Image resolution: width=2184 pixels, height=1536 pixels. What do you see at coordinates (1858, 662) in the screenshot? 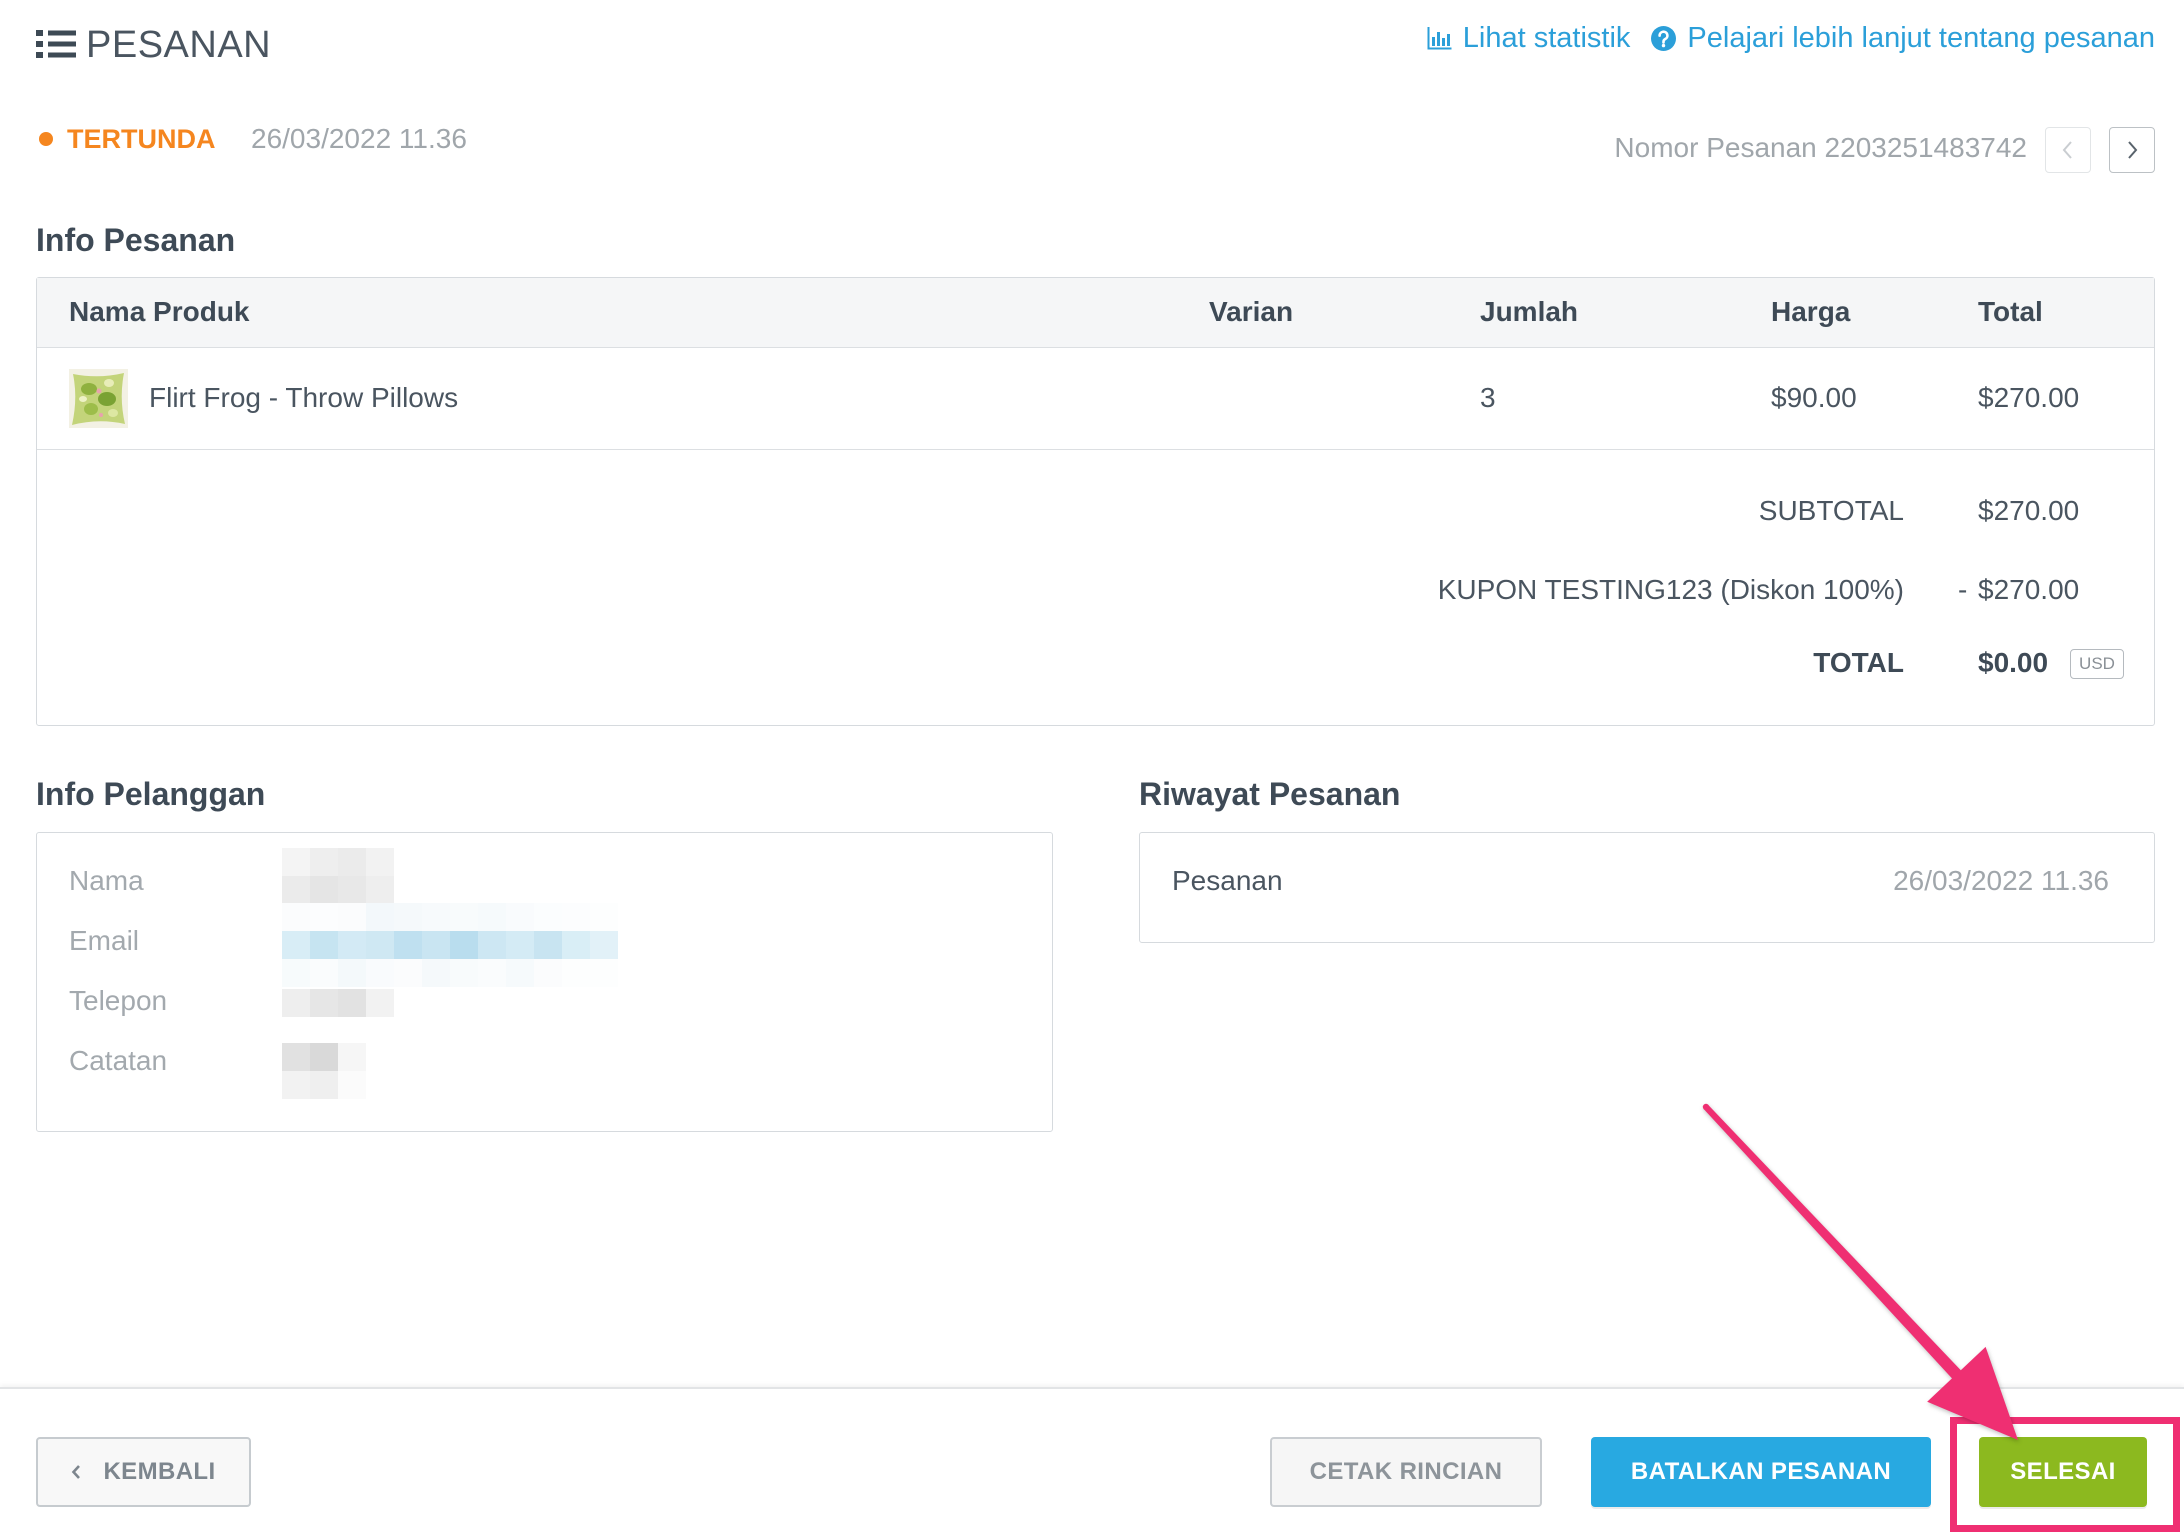
I see `total-label: TOTAL` at bounding box center [1858, 662].